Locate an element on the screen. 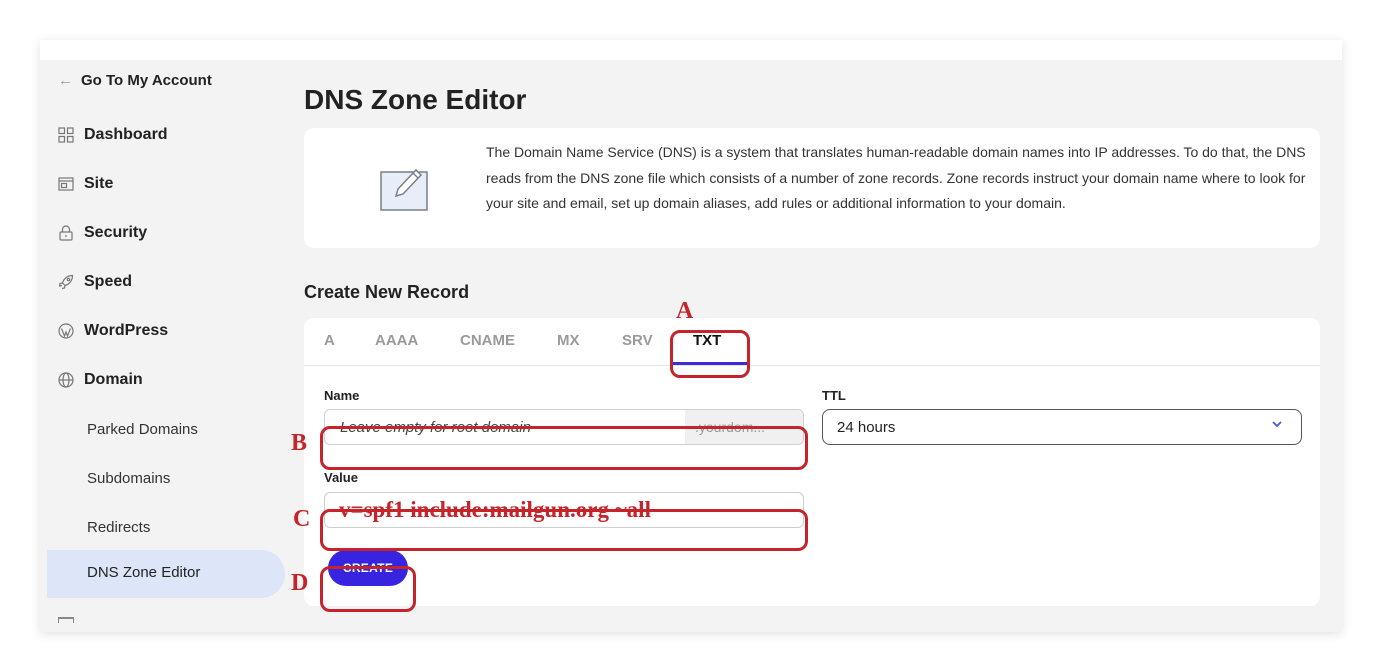 The image size is (1382, 672). ttl-select: 24 hours is located at coordinates (1062, 427).